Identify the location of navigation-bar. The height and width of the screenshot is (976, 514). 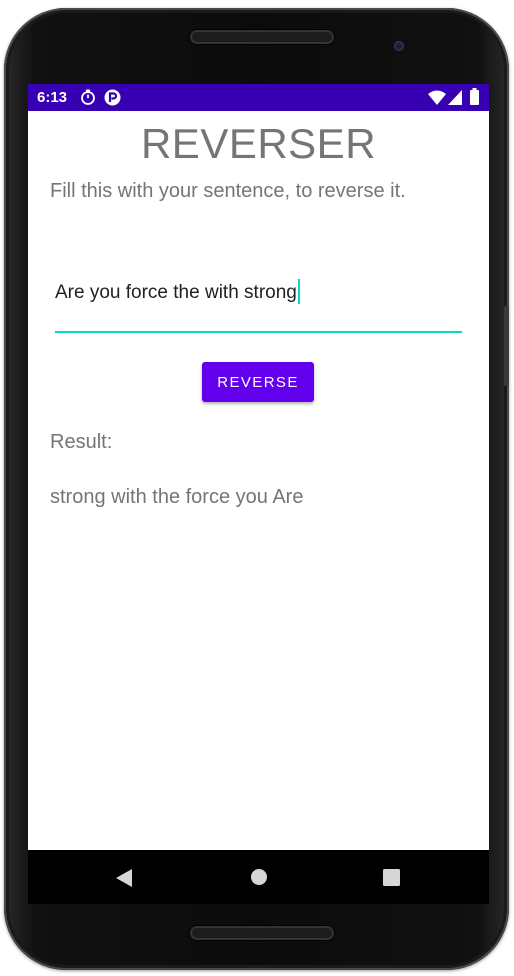
(258, 877).